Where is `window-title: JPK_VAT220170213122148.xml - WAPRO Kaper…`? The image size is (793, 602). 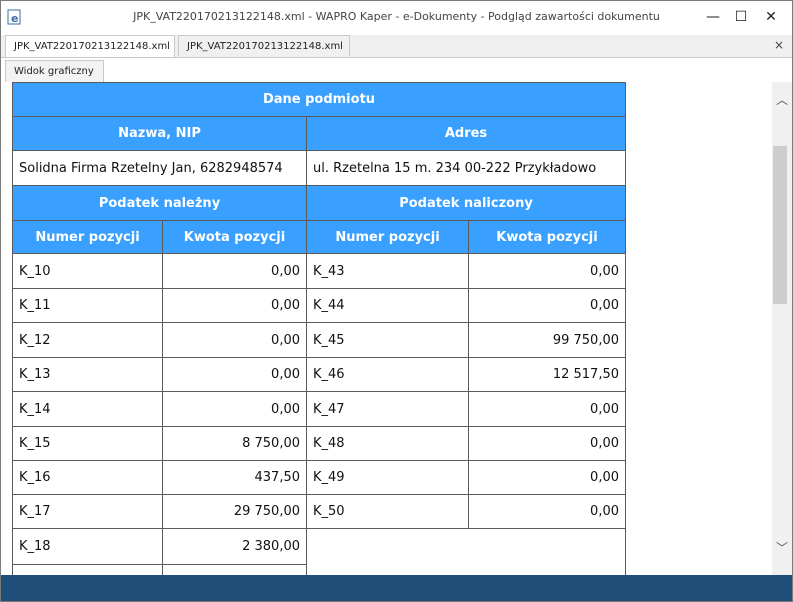
window-title: JPK_VAT220170213122148.xml - WAPRO Kaper… is located at coordinates (396, 16).